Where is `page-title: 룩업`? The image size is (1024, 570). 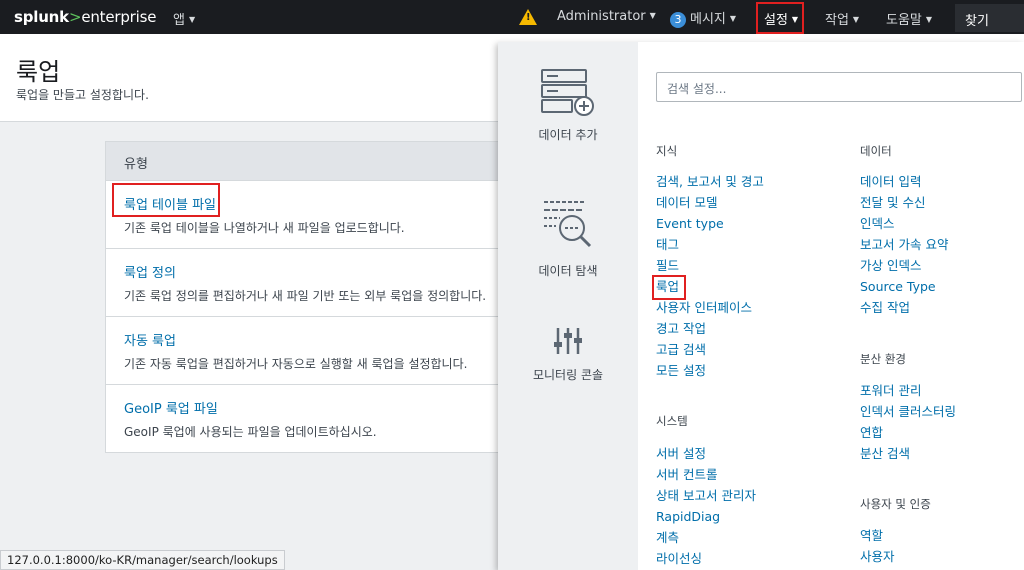 page-title: 룩업 is located at coordinates (38, 72).